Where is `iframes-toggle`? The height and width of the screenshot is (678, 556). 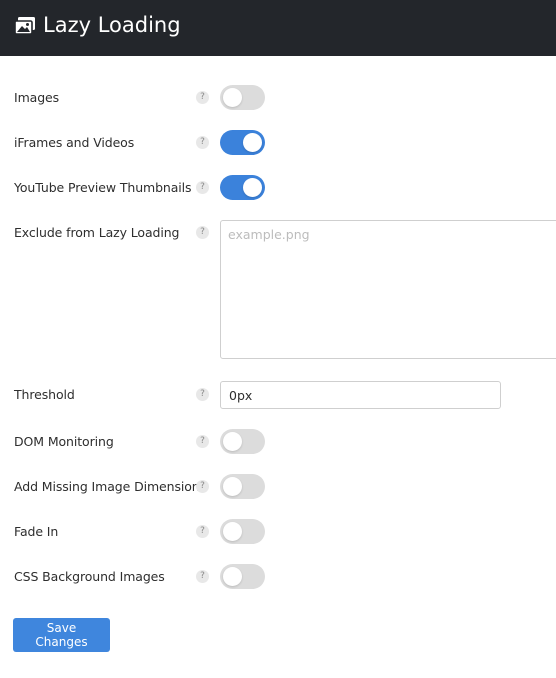 iframes-toggle is located at coordinates (242, 142).